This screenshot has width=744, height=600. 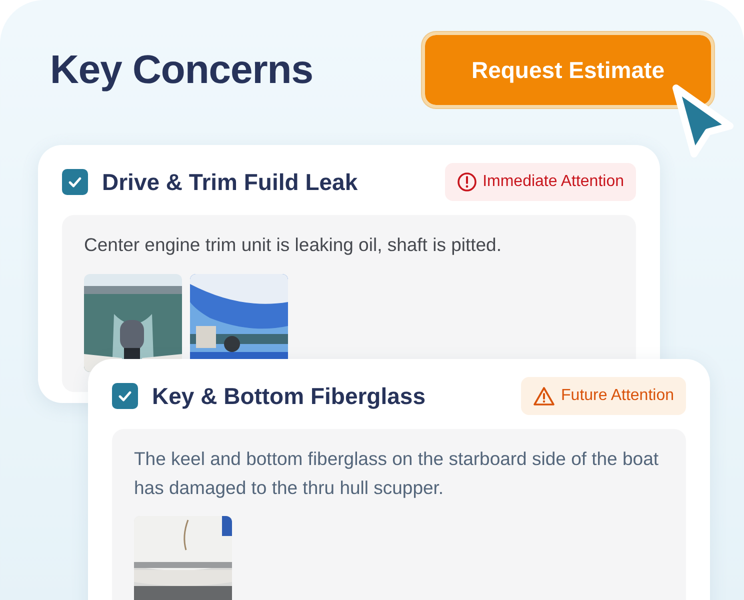 I want to click on warning-icon, so click(x=544, y=396).